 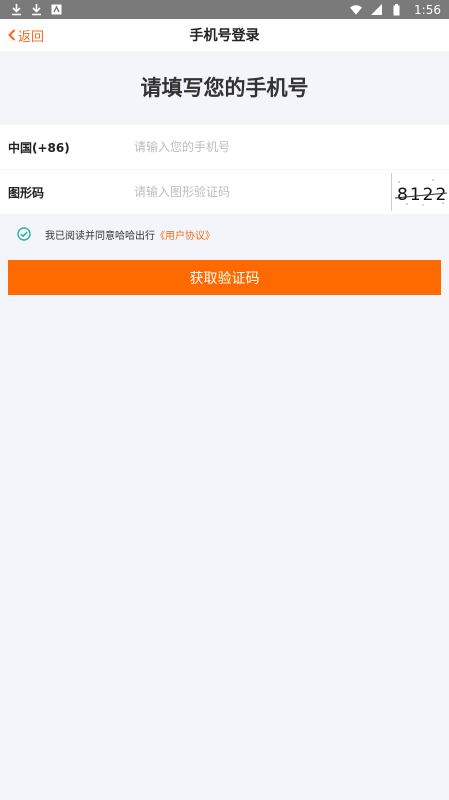 I want to click on agreement-text: 我已阅读并同意哈哈出行, so click(x=100, y=236).